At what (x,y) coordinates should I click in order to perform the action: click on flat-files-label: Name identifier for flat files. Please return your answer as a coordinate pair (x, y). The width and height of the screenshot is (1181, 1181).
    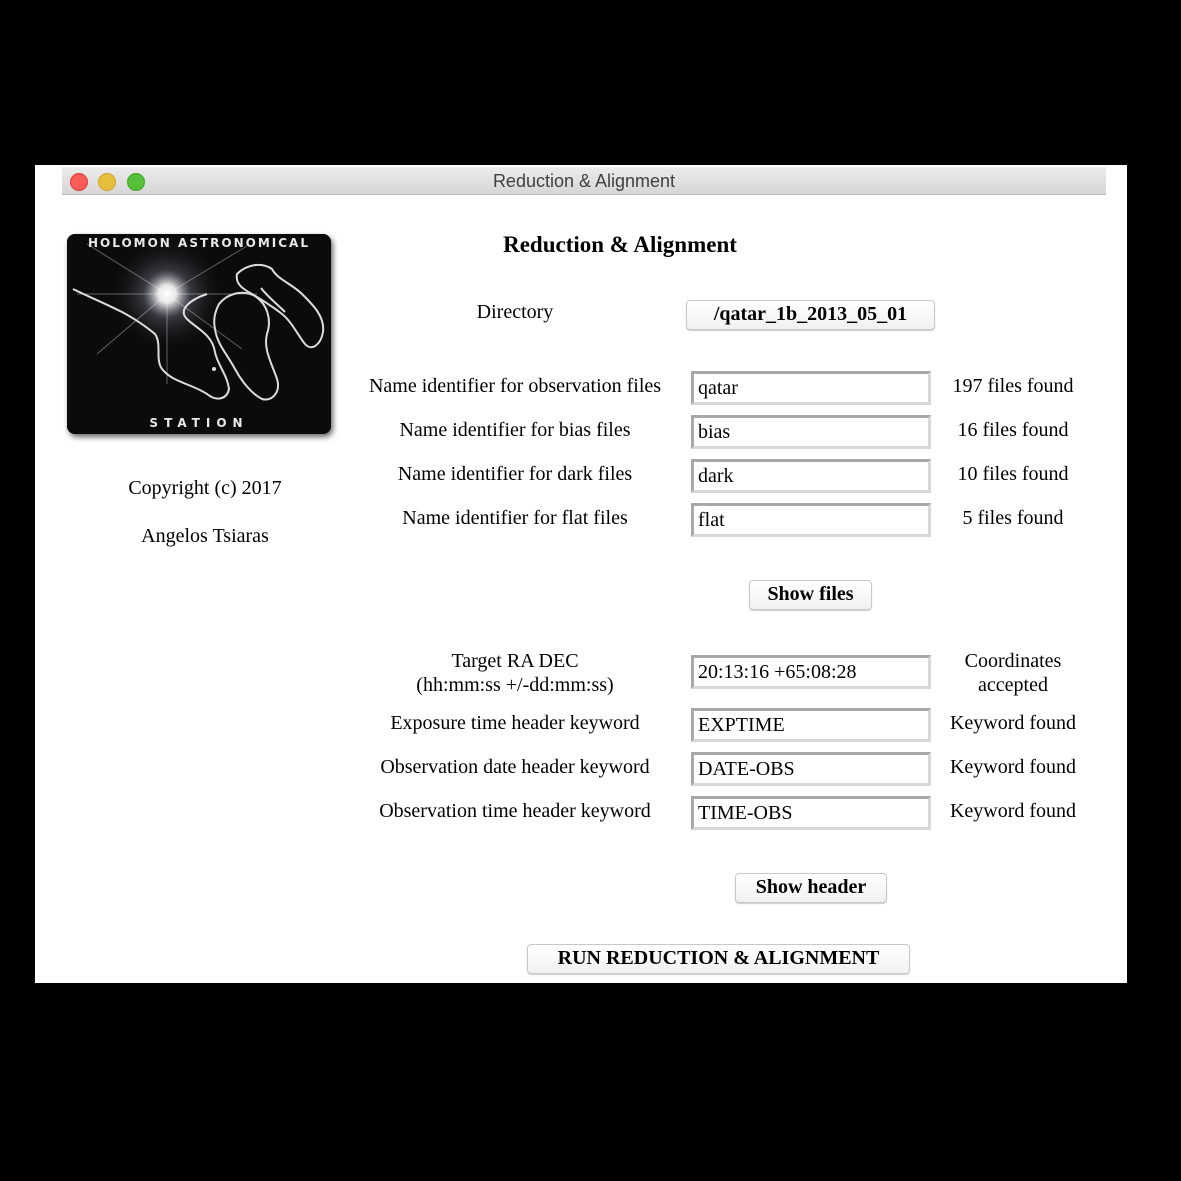
    Looking at the image, I should click on (515, 518).